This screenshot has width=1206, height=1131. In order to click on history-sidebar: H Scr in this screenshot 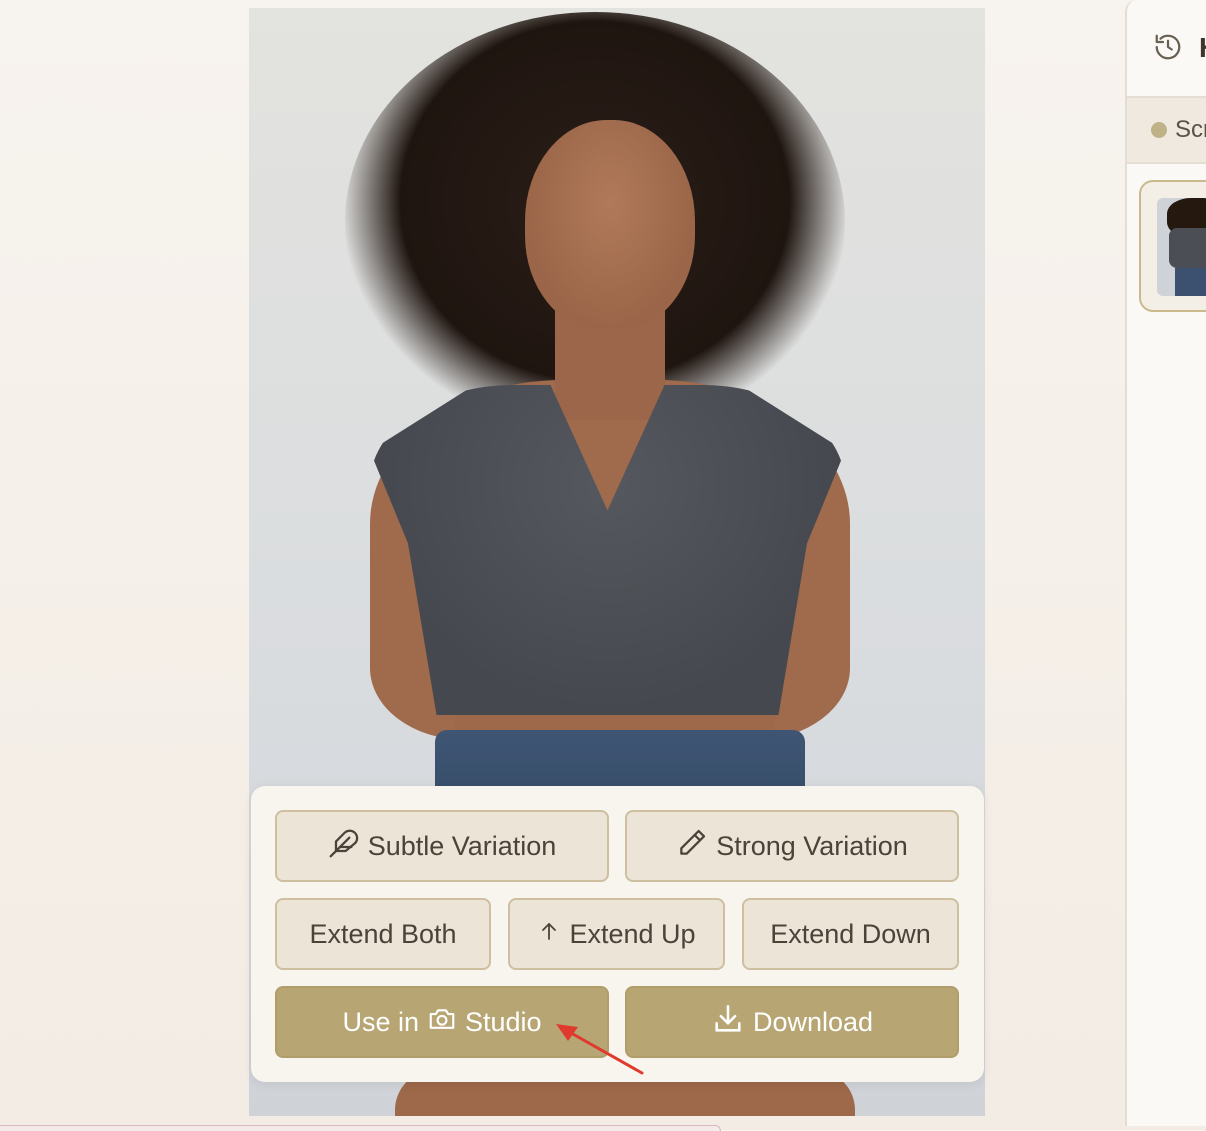, I will do `click(1165, 563)`.